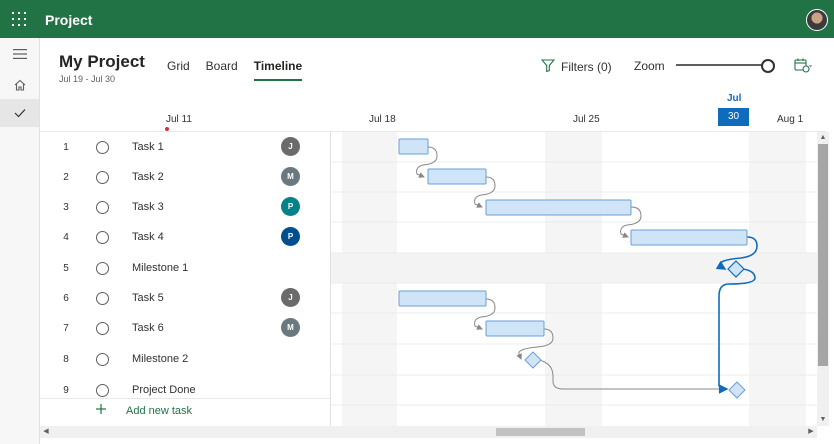 The image size is (834, 444). I want to click on task-bar-task2, so click(457, 176).